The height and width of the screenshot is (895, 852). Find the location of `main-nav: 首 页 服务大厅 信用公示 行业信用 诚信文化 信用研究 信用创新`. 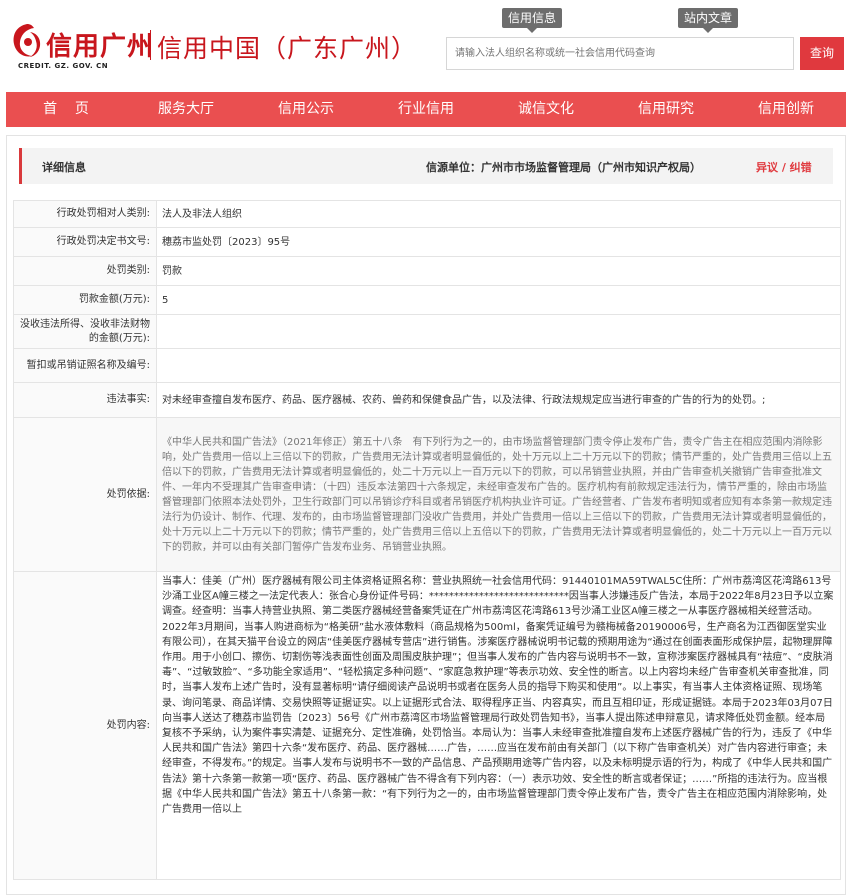

main-nav: 首 页 服务大厅 信用公示 行业信用 诚信文化 信用研究 信用创新 is located at coordinates (426, 109).